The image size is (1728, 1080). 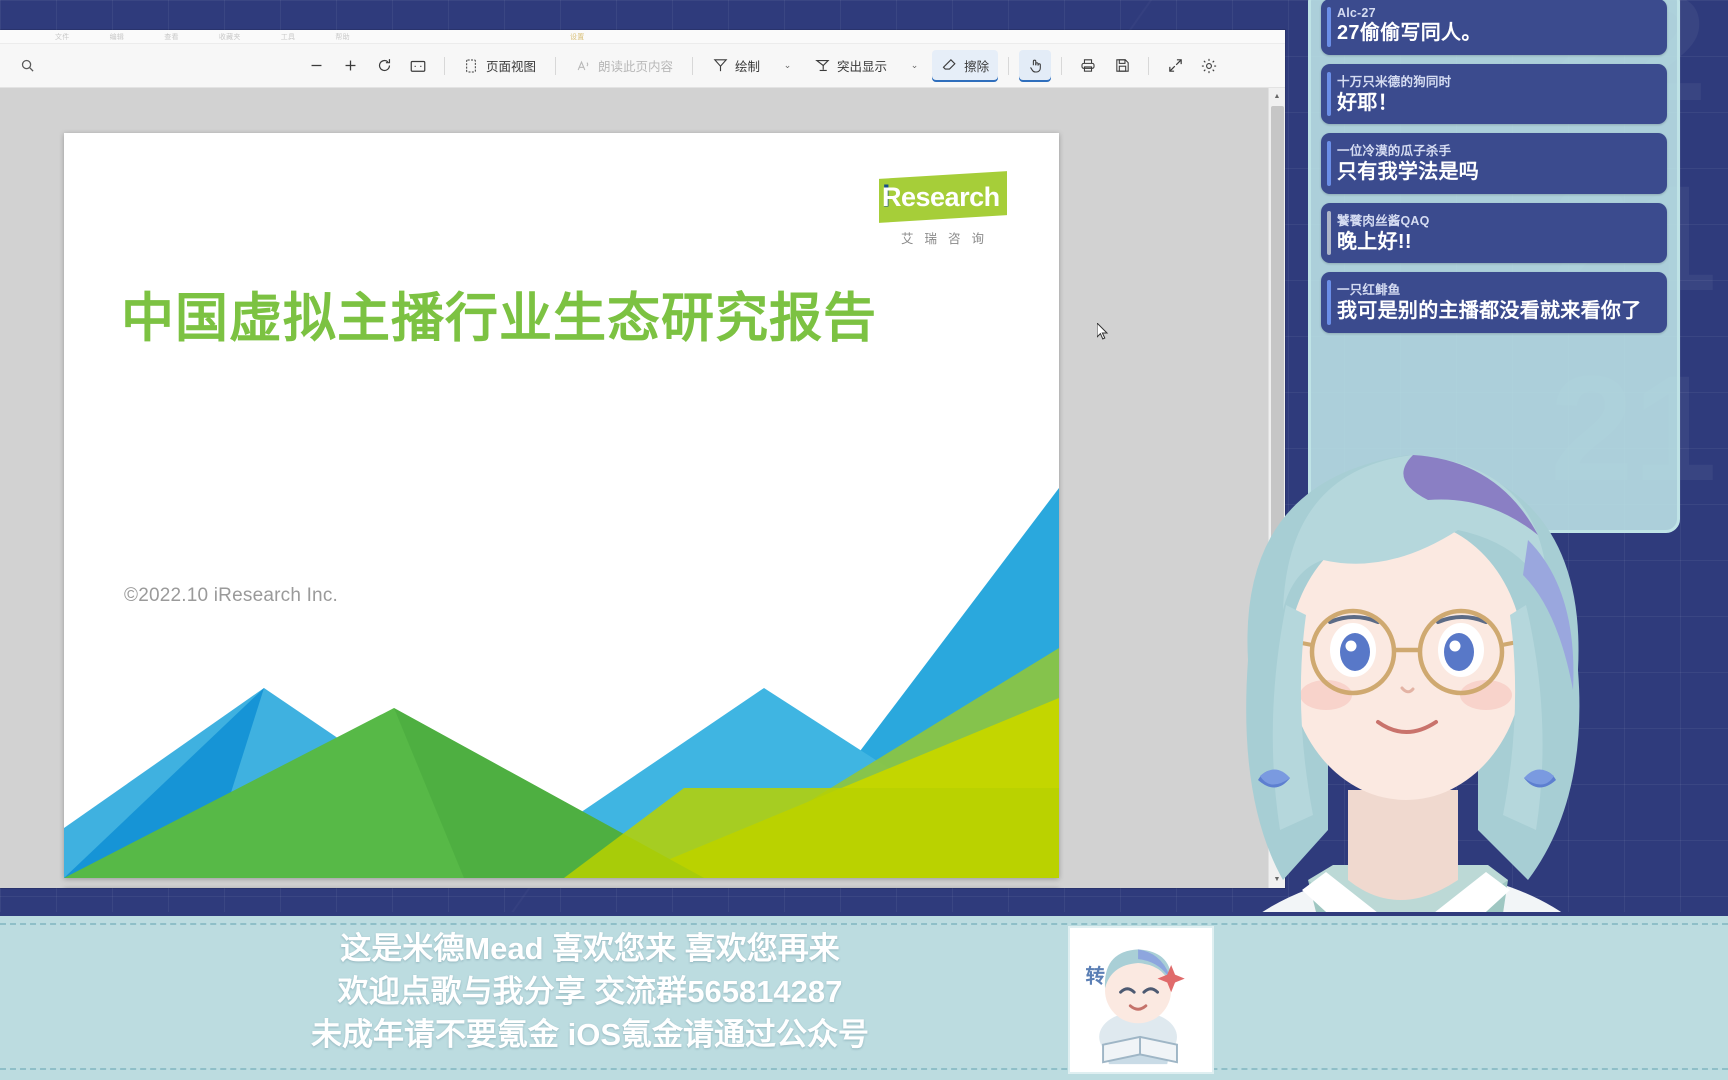 What do you see at coordinates (1367, 102) in the screenshot?
I see `chat-text: 好耶！` at bounding box center [1367, 102].